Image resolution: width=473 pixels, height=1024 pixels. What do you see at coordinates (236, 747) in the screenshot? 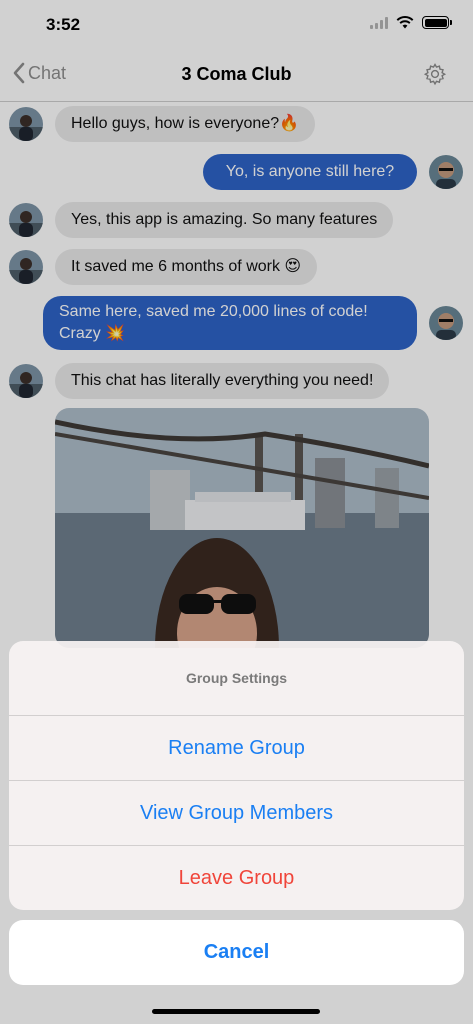
I see `rename-group-button: Rename Group` at bounding box center [236, 747].